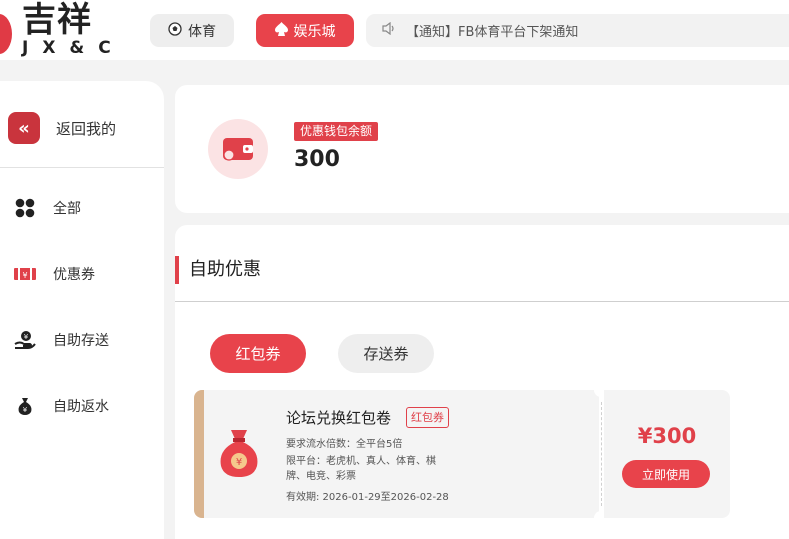 This screenshot has width=789, height=539. I want to click on coupon-title: 论坛兑换红包卷, so click(339, 418).